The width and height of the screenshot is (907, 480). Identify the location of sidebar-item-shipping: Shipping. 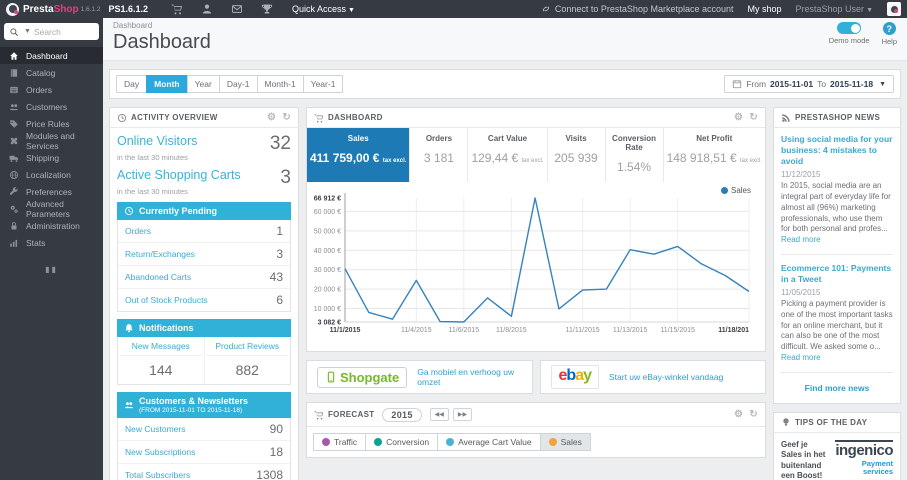
(51, 157).